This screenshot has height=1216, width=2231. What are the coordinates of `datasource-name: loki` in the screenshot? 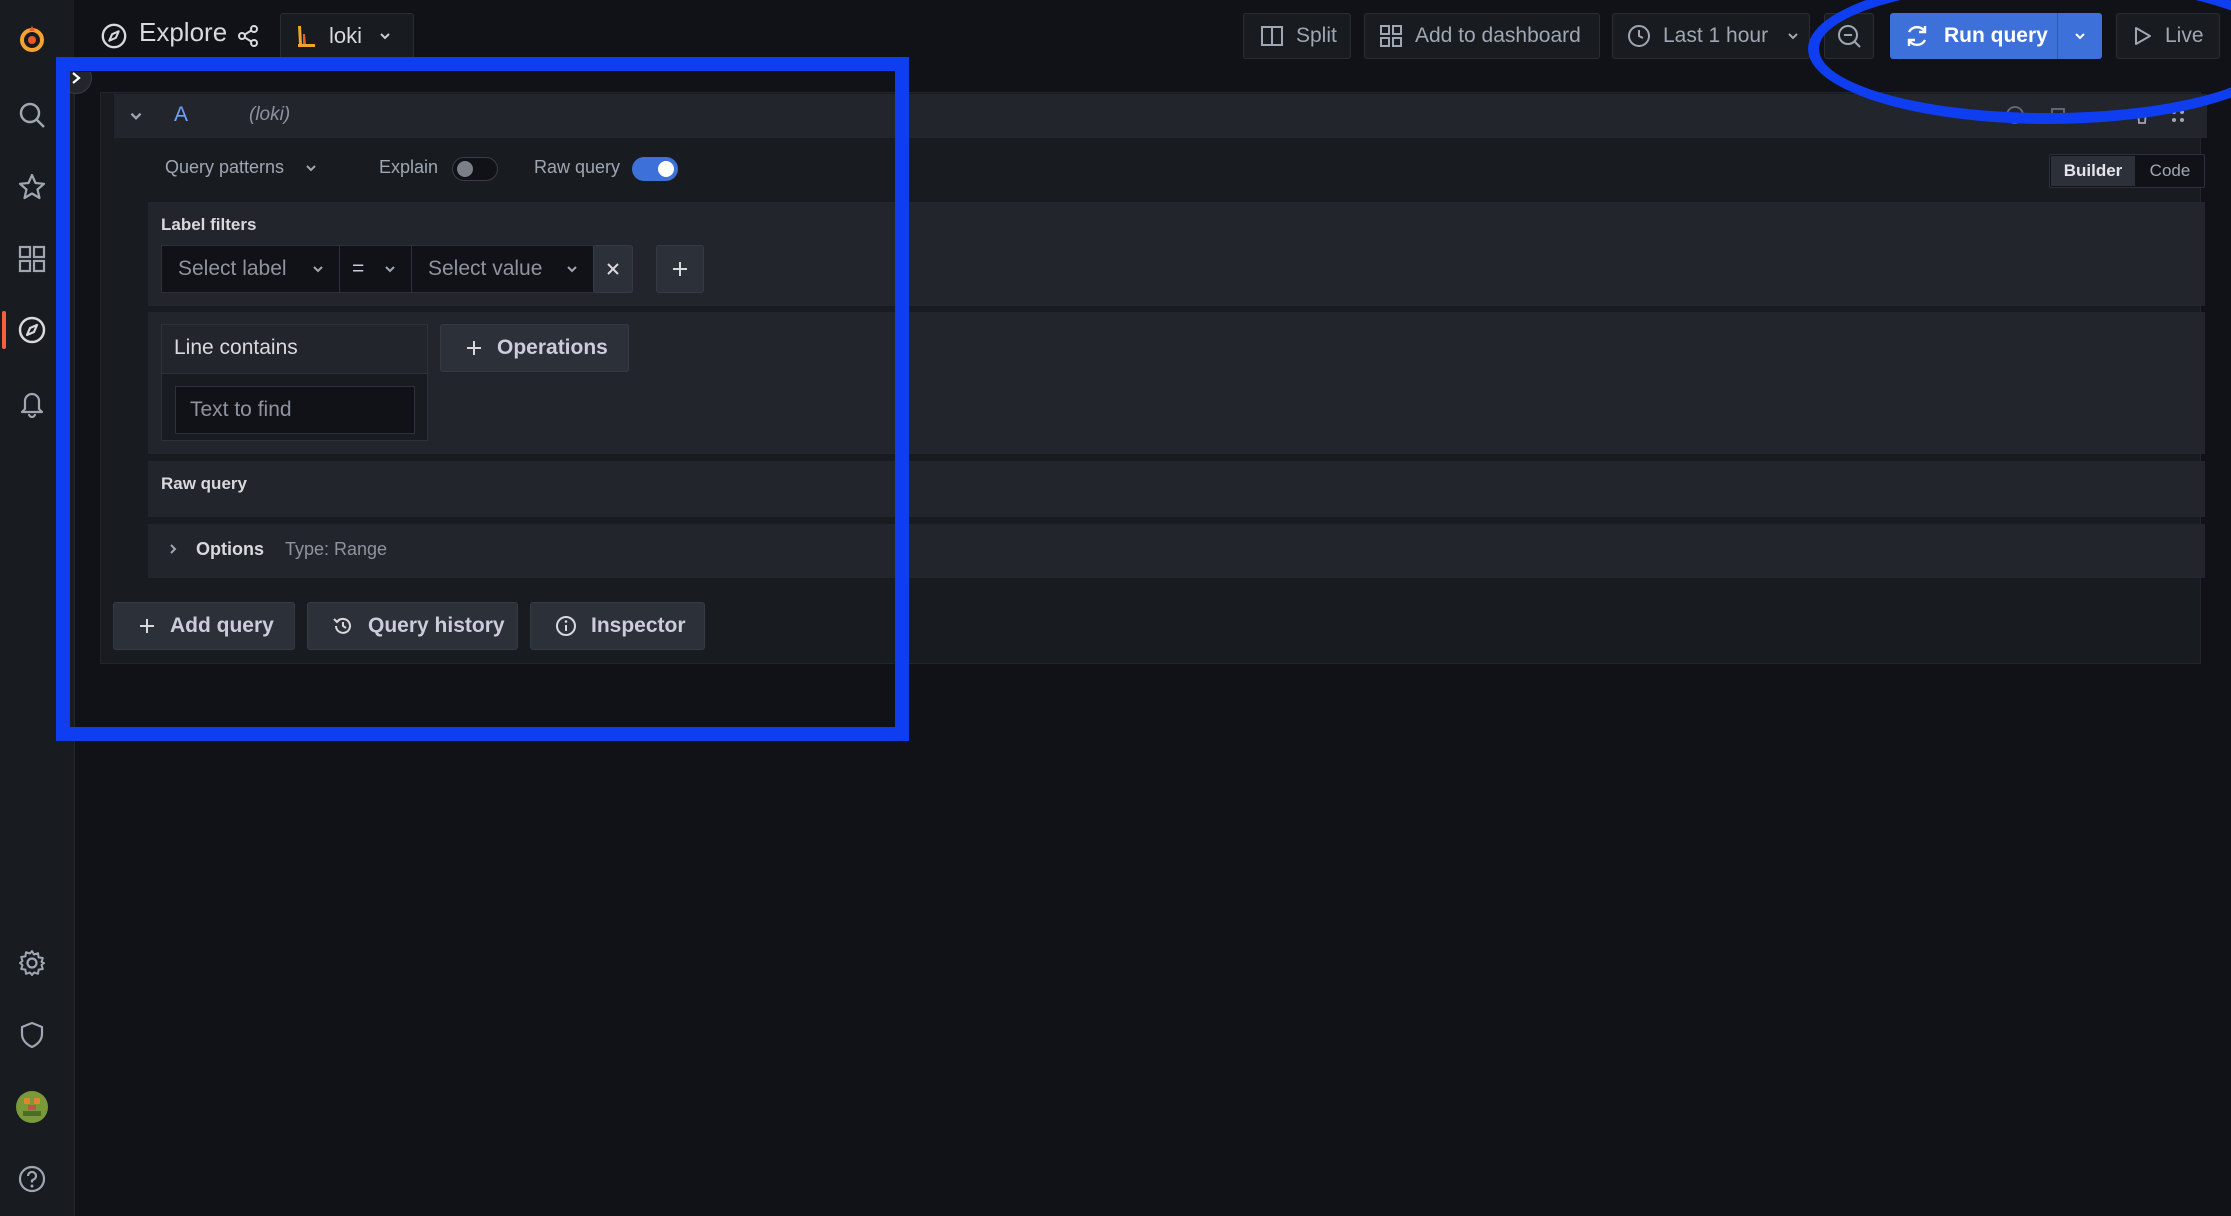 It's located at (346, 35).